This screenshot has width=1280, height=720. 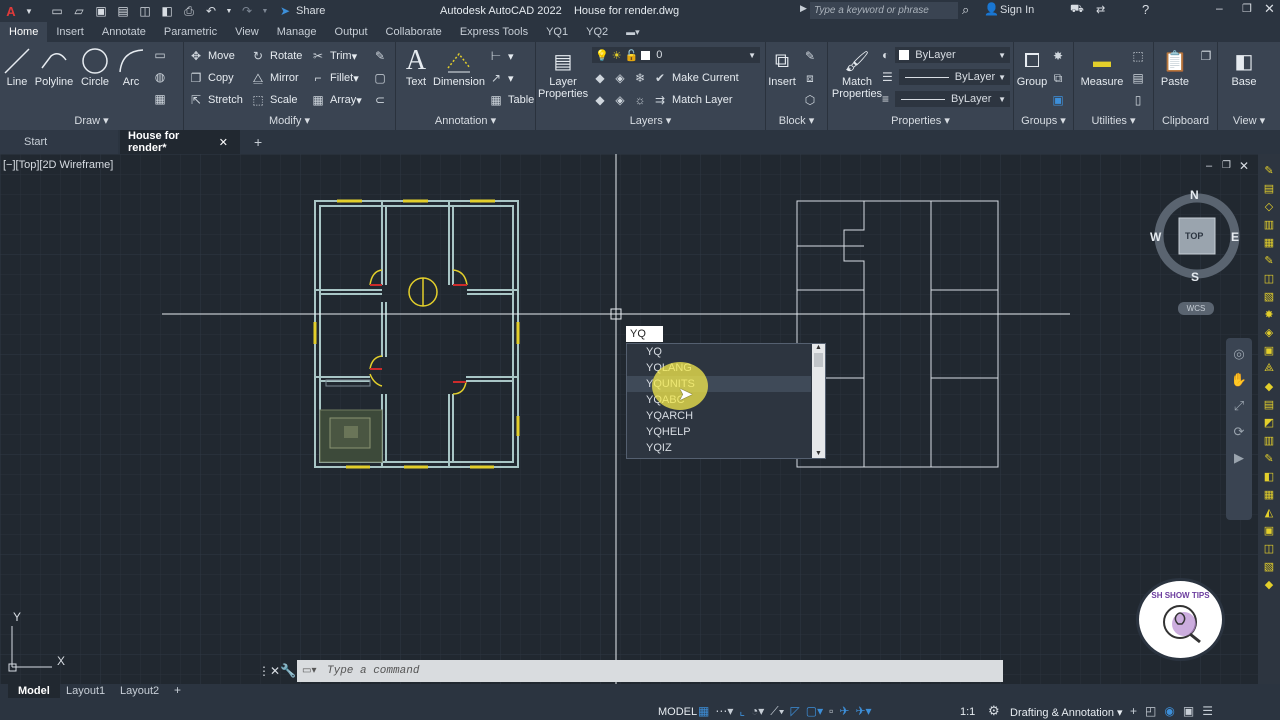 What do you see at coordinates (757, 711) in the screenshot?
I see `polar-toggle-icon: ◔▾` at bounding box center [757, 711].